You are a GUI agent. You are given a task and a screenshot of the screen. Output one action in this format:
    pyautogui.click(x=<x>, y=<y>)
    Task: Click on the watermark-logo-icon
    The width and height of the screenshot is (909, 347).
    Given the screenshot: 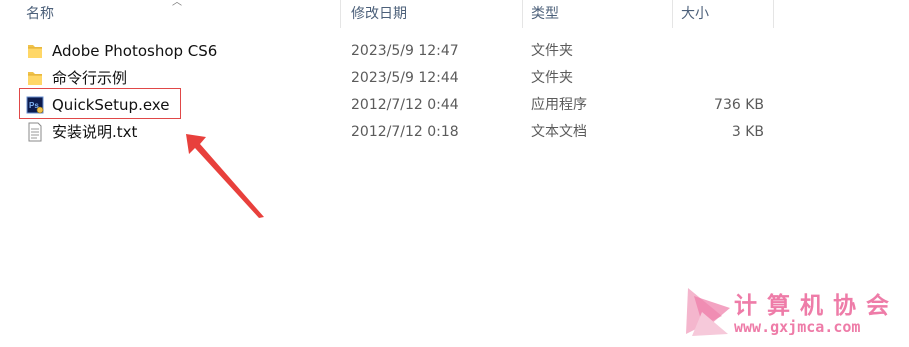 What is the action you would take?
    pyautogui.click(x=708, y=312)
    